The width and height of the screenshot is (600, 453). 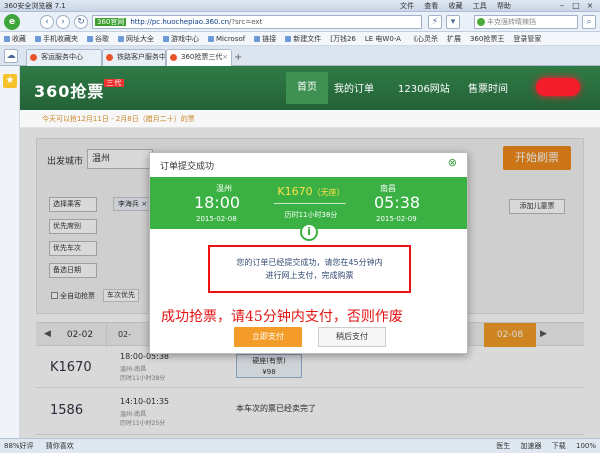 I want to click on address-rest: /?src=ext, so click(x=246, y=22).